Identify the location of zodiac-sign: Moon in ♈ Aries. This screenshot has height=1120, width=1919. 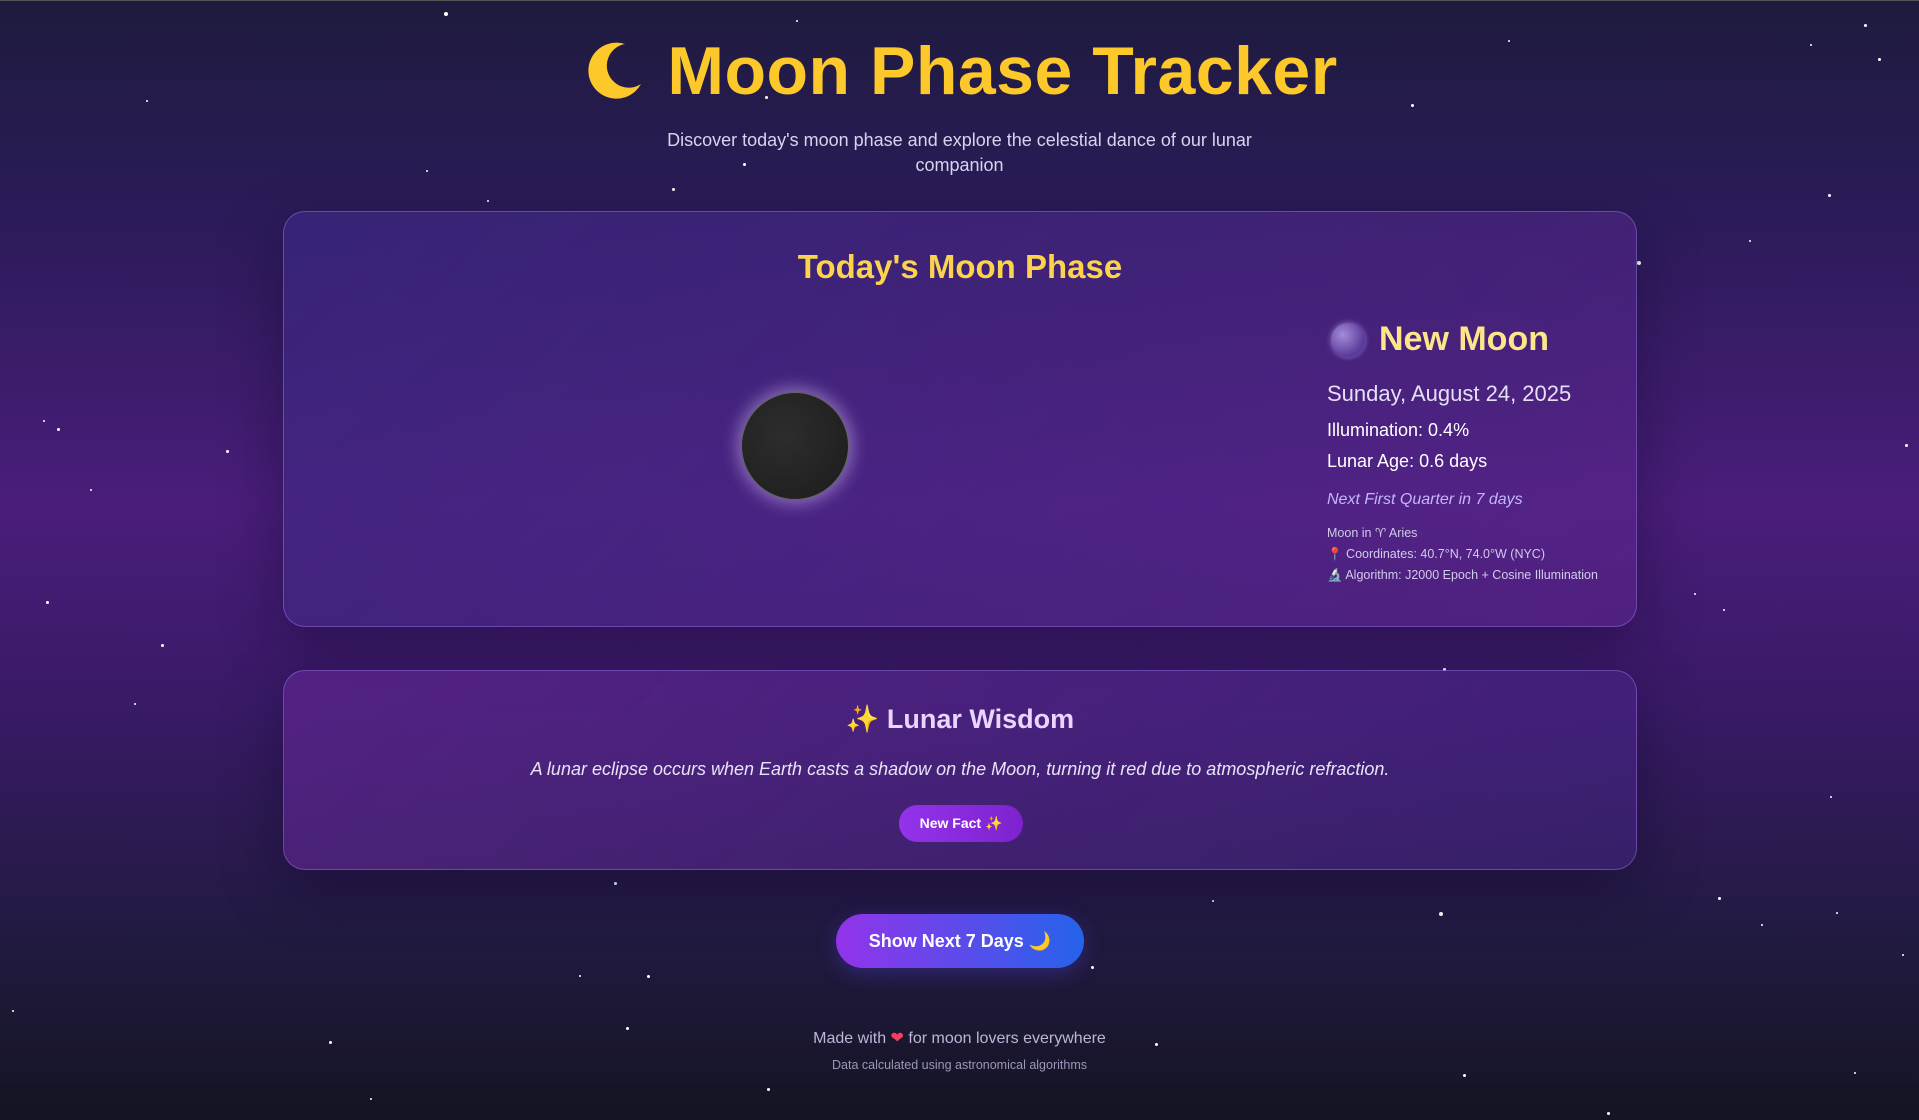
(1372, 533).